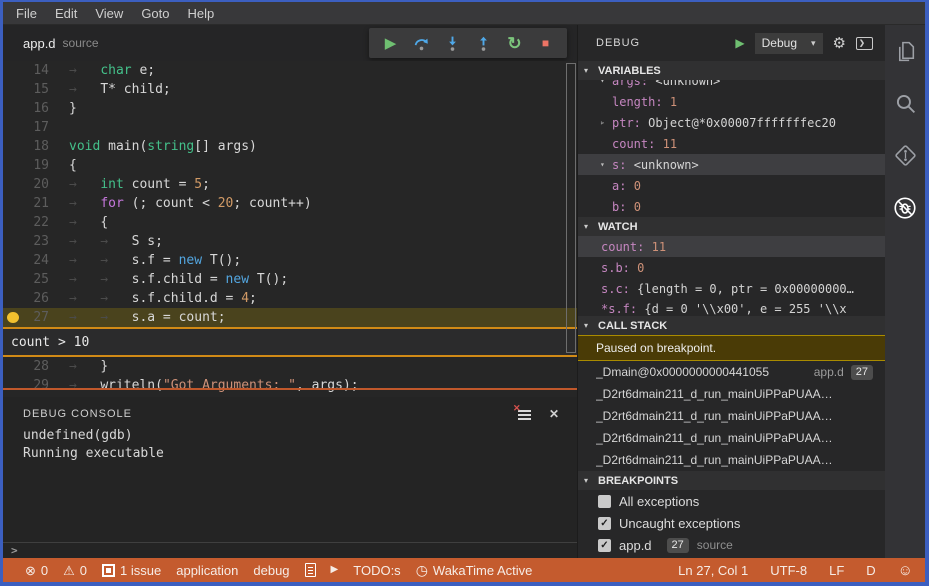 This screenshot has width=929, height=586. Describe the element at coordinates (35, 222) in the screenshot. I see `line-number: 22` at that location.